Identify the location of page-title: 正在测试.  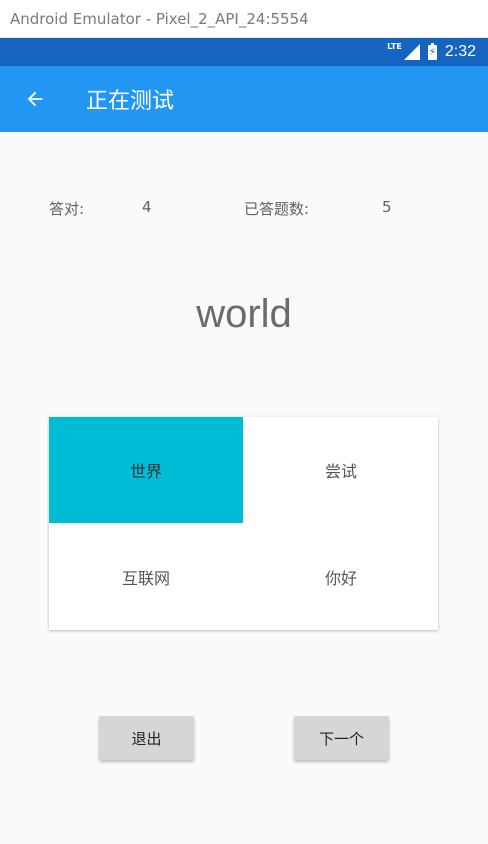
(130, 101).